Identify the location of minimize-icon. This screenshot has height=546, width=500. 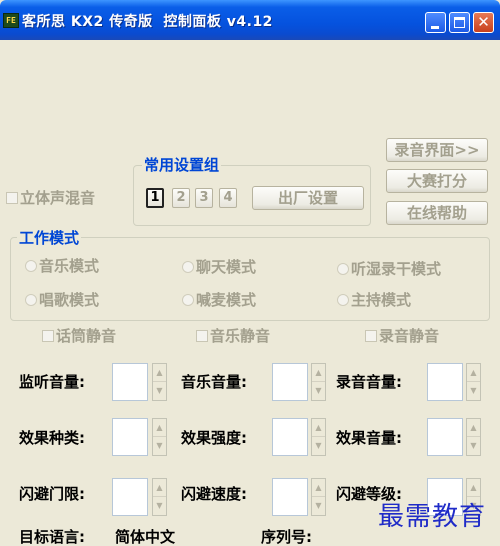
(435, 27).